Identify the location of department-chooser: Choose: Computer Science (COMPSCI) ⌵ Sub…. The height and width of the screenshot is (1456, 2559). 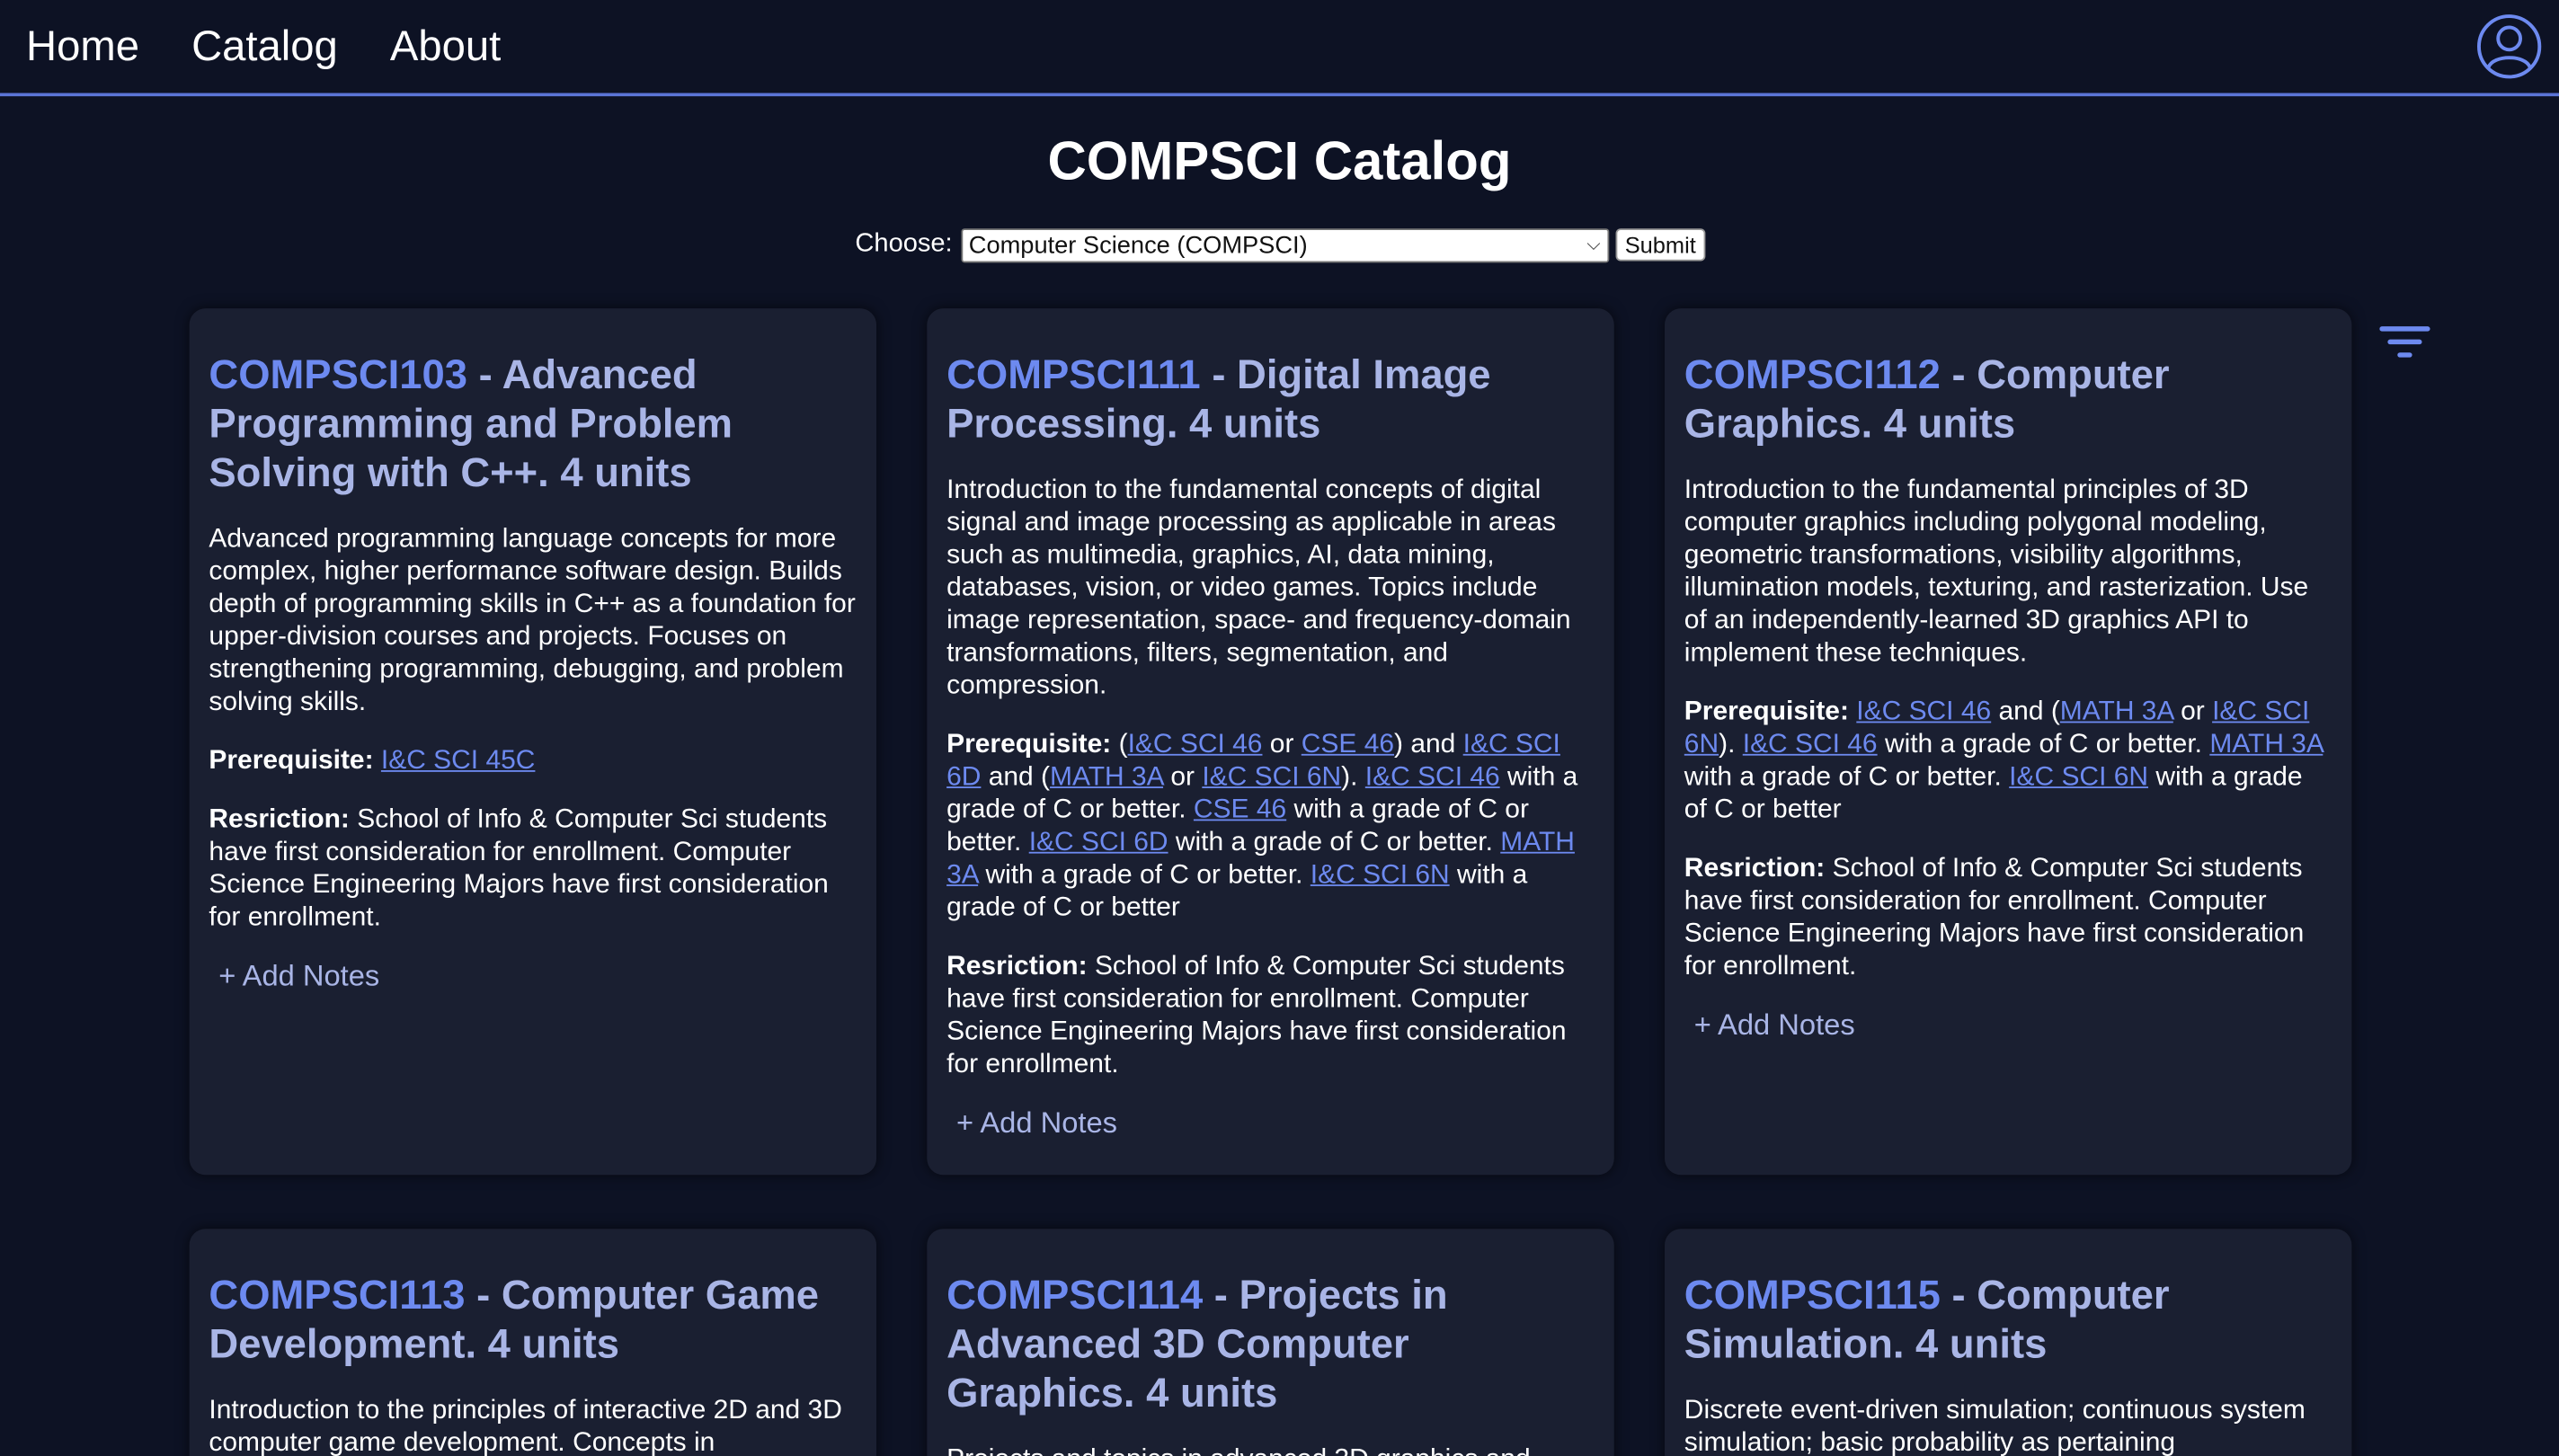
(1281, 244).